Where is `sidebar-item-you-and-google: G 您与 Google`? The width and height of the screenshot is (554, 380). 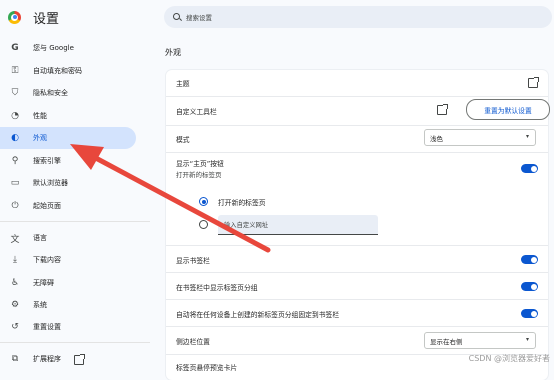
sidebar-item-you-and-google: G 您与 Google is located at coordinates (68, 48).